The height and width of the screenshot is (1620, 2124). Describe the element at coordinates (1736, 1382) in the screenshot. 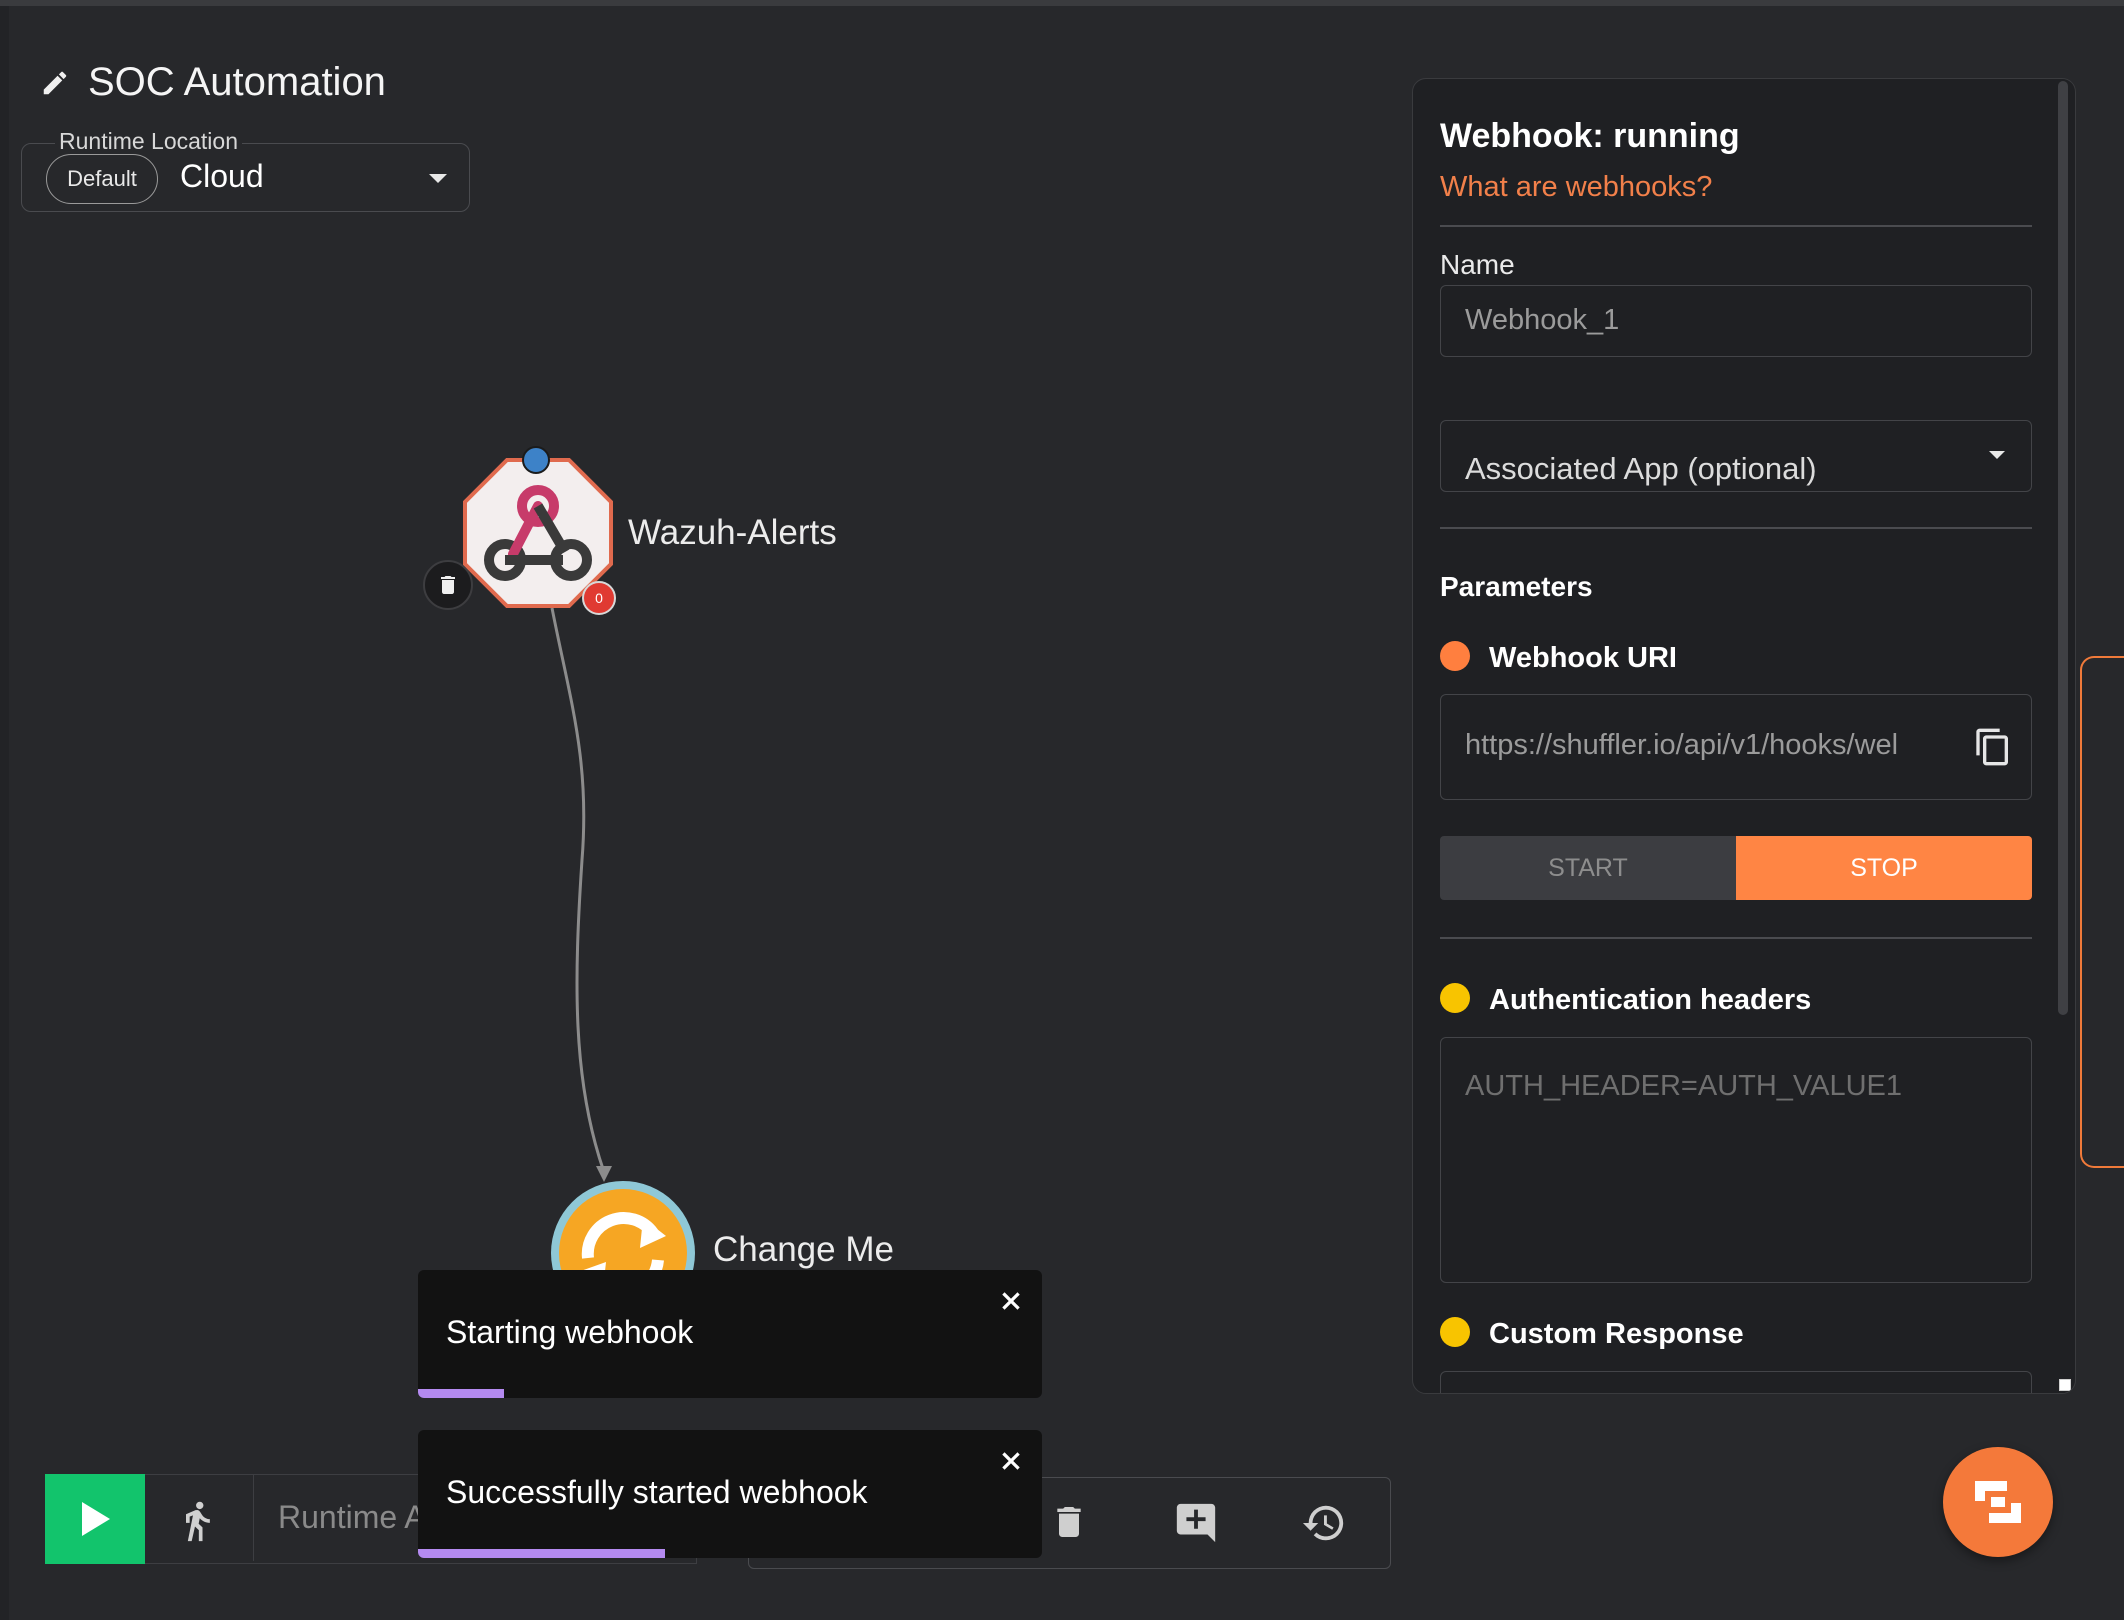

I see `custom-response-textarea` at that location.